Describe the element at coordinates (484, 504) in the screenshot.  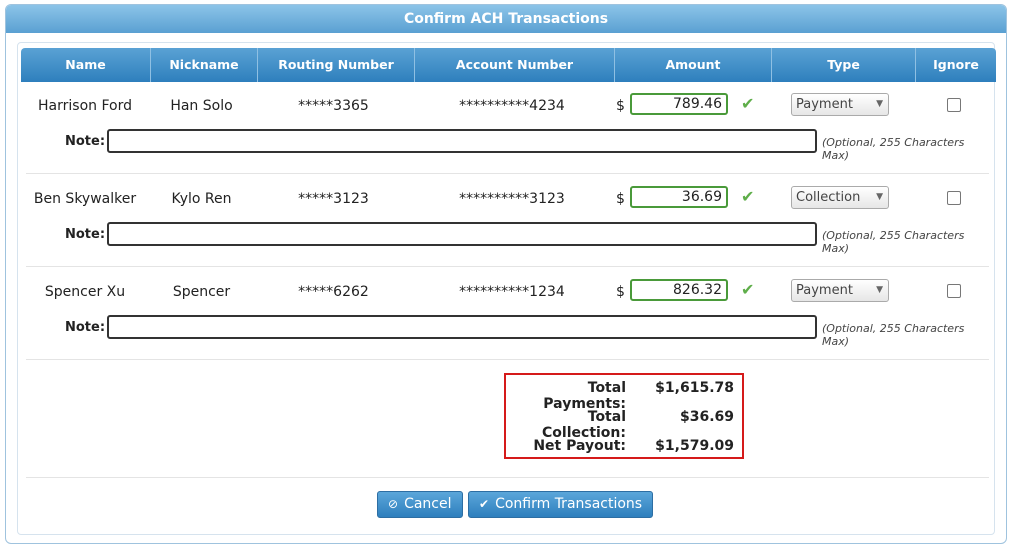
I see `check-icon: ✔` at that location.